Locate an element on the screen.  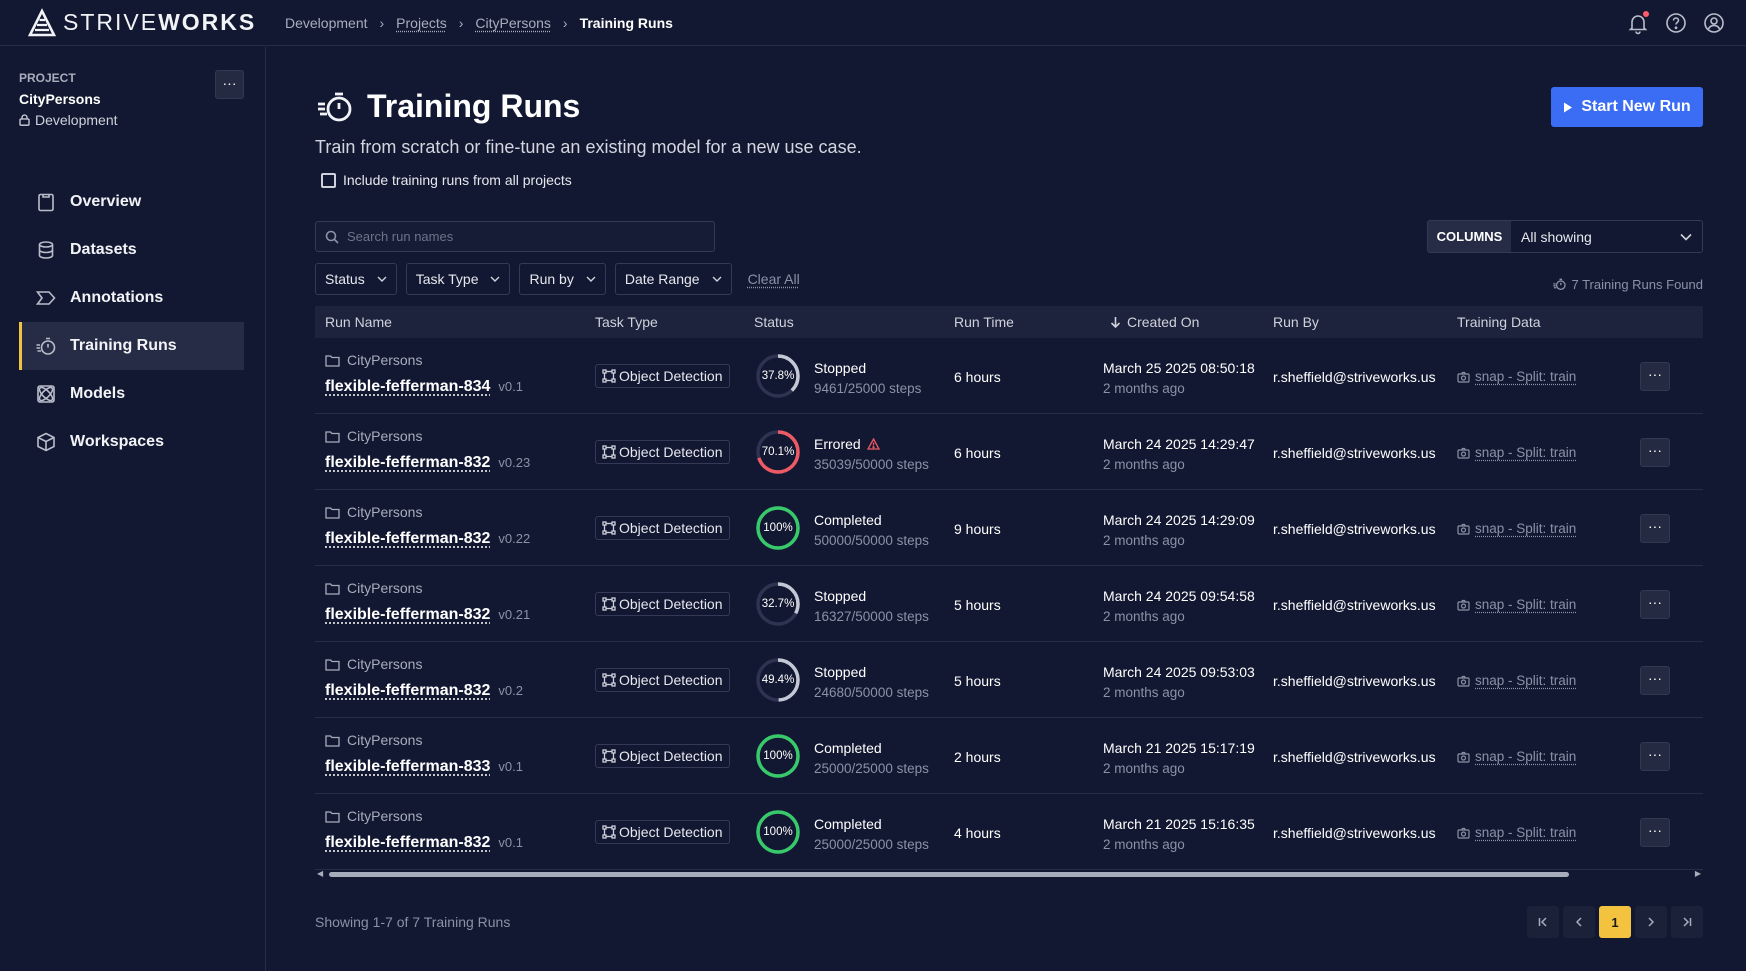
camera-icon is located at coordinates (1463, 377).